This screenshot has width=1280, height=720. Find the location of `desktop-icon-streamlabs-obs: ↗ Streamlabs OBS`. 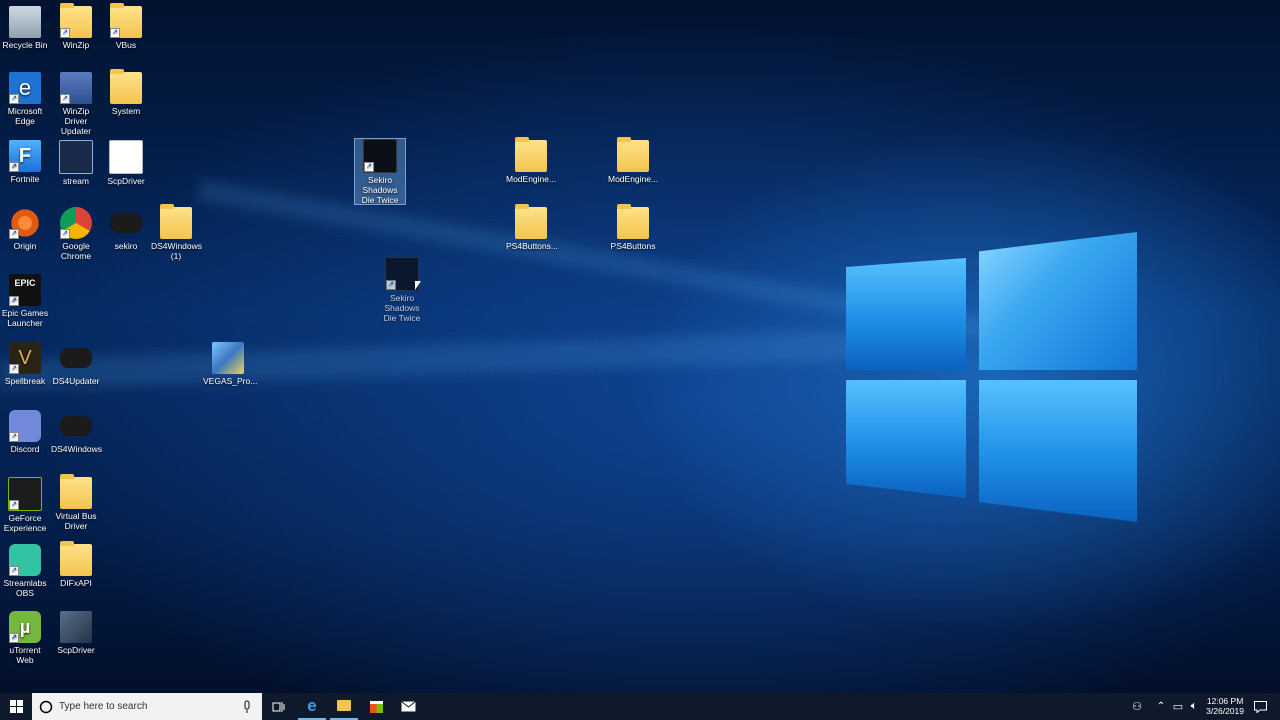

desktop-icon-streamlabs-obs: ↗ Streamlabs OBS is located at coordinates (25, 571).